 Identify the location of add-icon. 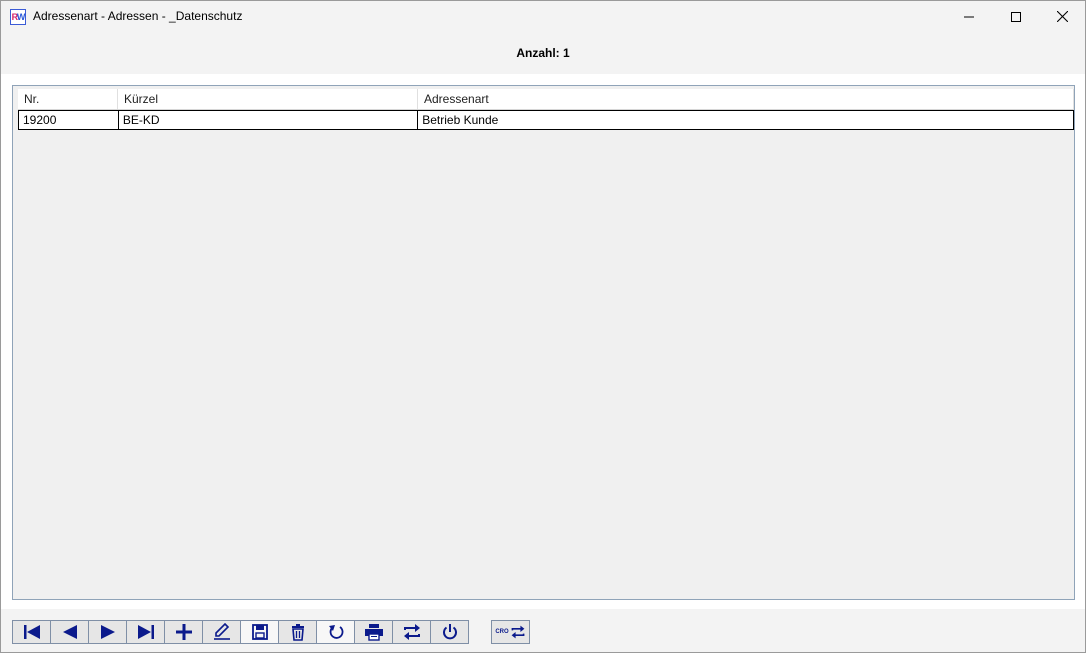
(183, 632).